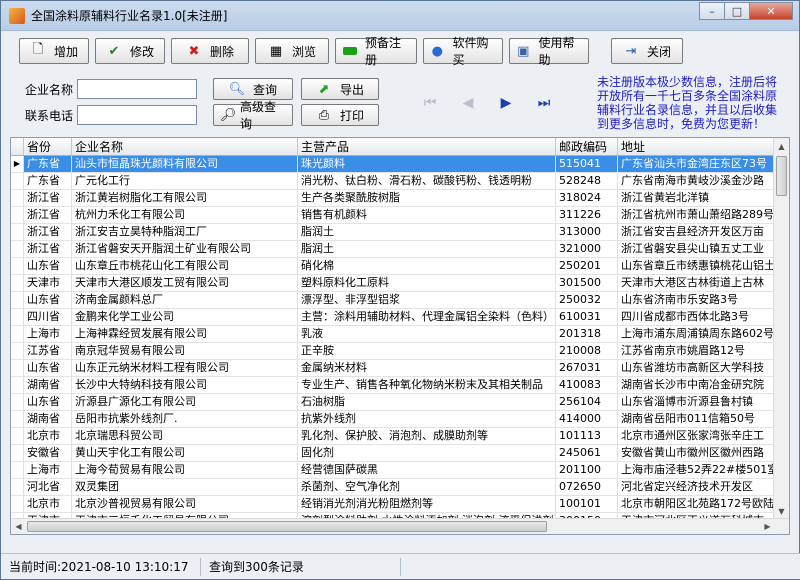 This screenshot has width=800, height=580. Describe the element at coordinates (556, 51) in the screenshot. I see `help-label: 使用帮助` at that location.